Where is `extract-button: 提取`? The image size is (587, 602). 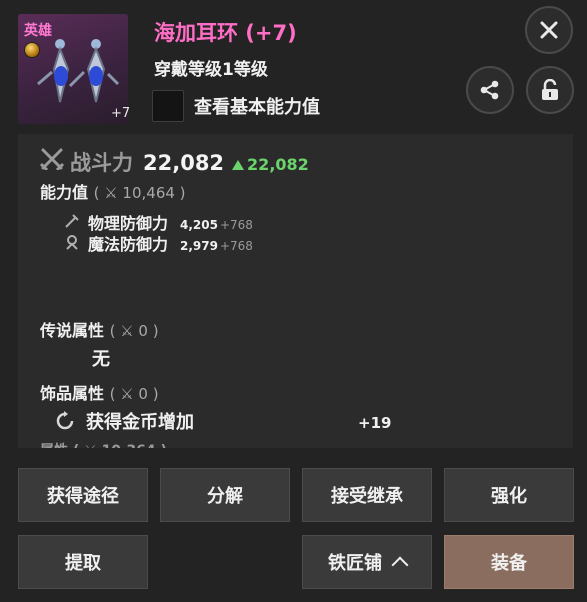
extract-button: 提取 is located at coordinates (83, 562).